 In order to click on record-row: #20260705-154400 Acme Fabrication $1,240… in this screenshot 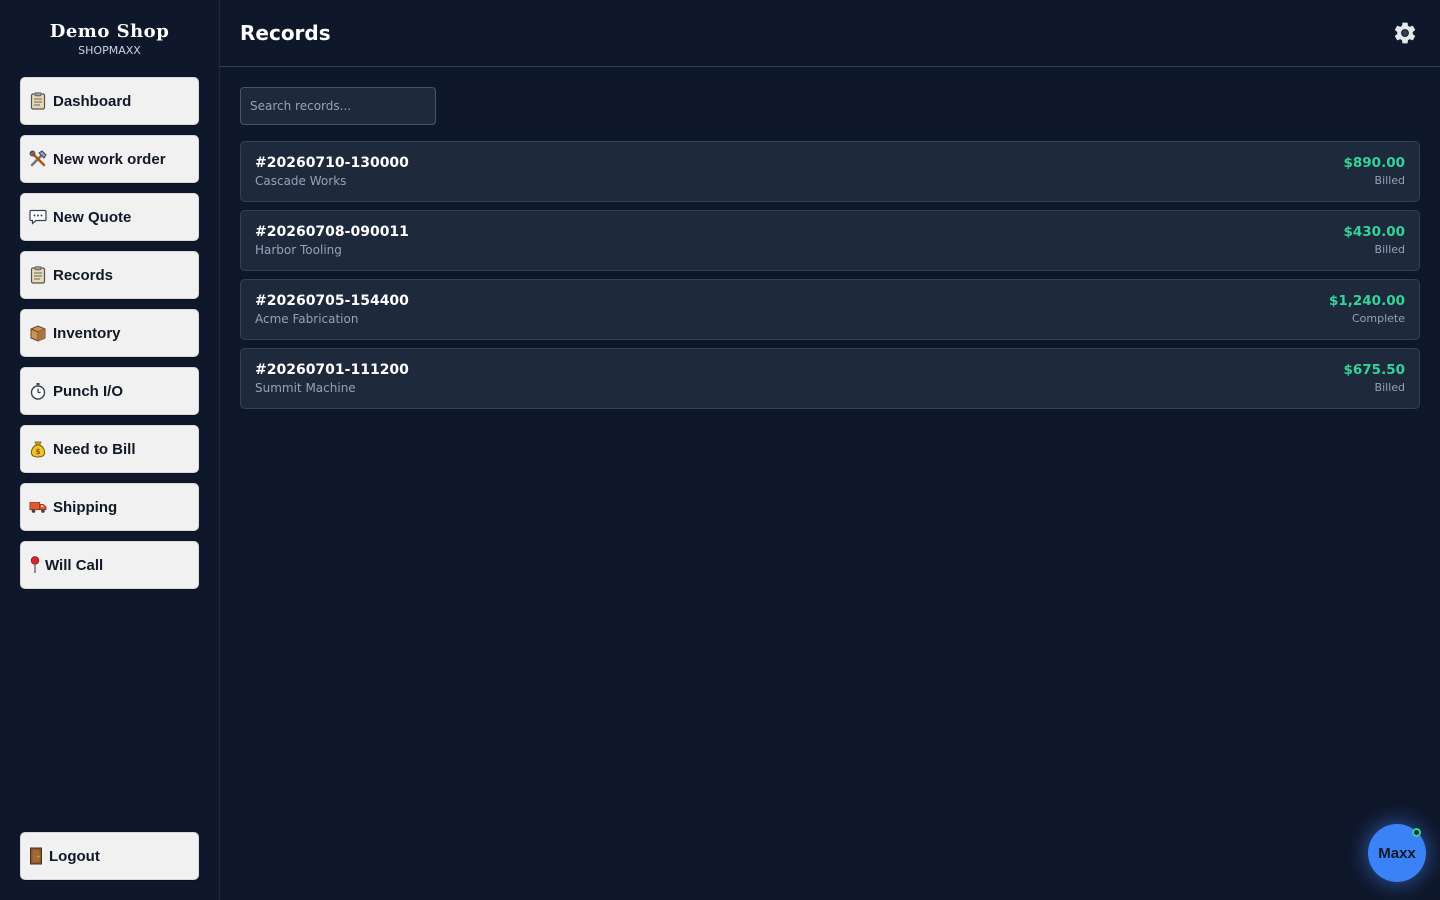, I will do `click(830, 309)`.